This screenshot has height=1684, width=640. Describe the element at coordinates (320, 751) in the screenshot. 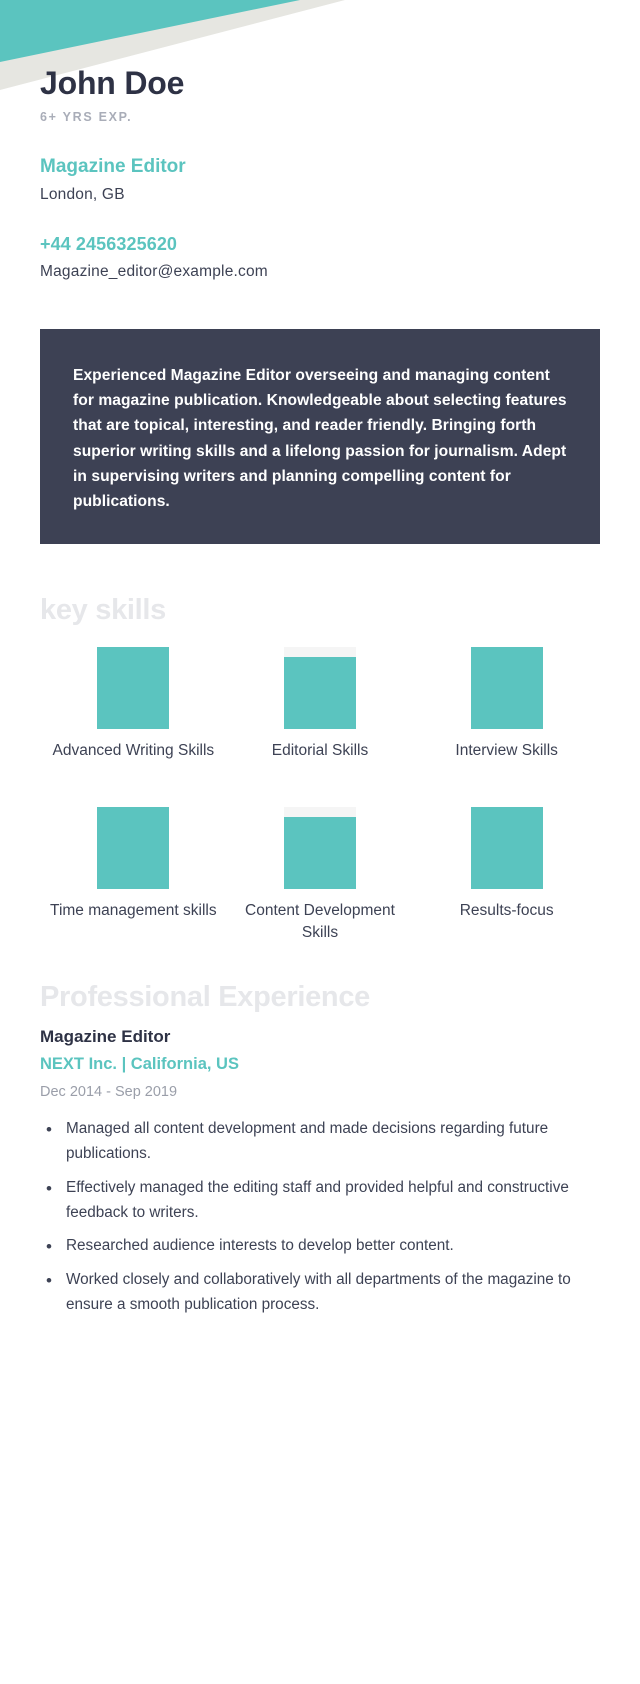

I see `skill-label: Editorial Skills` at that location.